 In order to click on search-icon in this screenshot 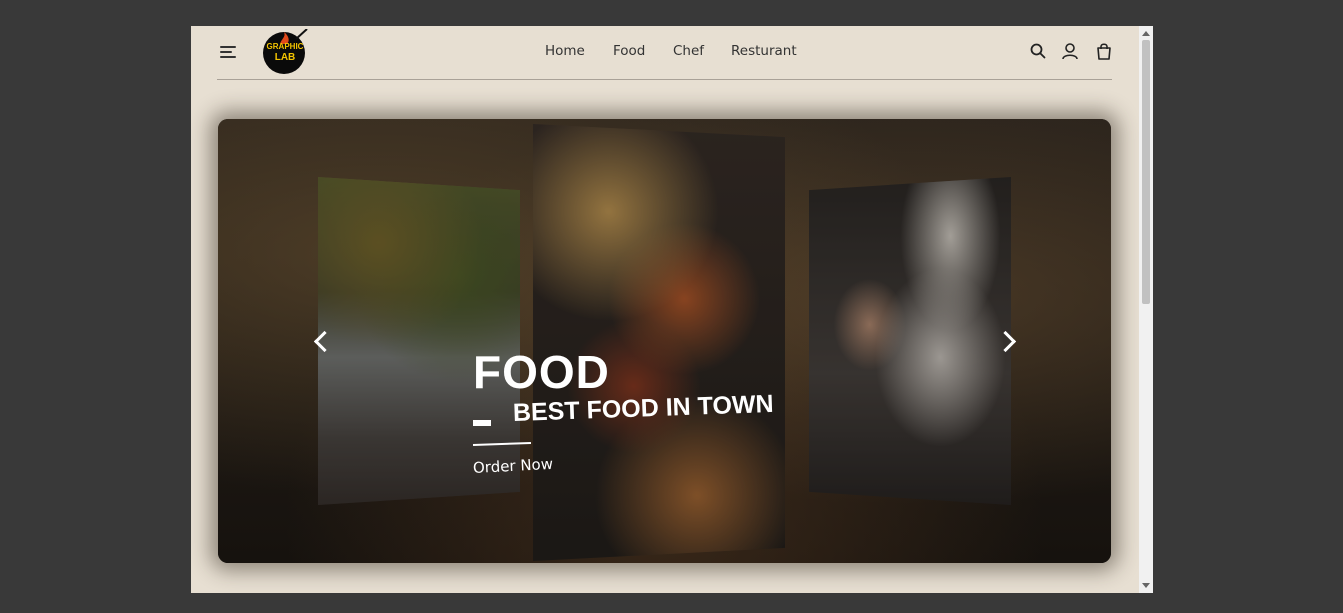, I will do `click(1038, 51)`.